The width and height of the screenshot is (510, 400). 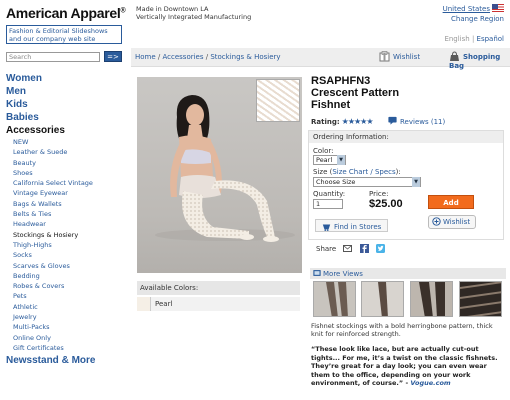 I want to click on price-value: $25.00, so click(x=386, y=204).